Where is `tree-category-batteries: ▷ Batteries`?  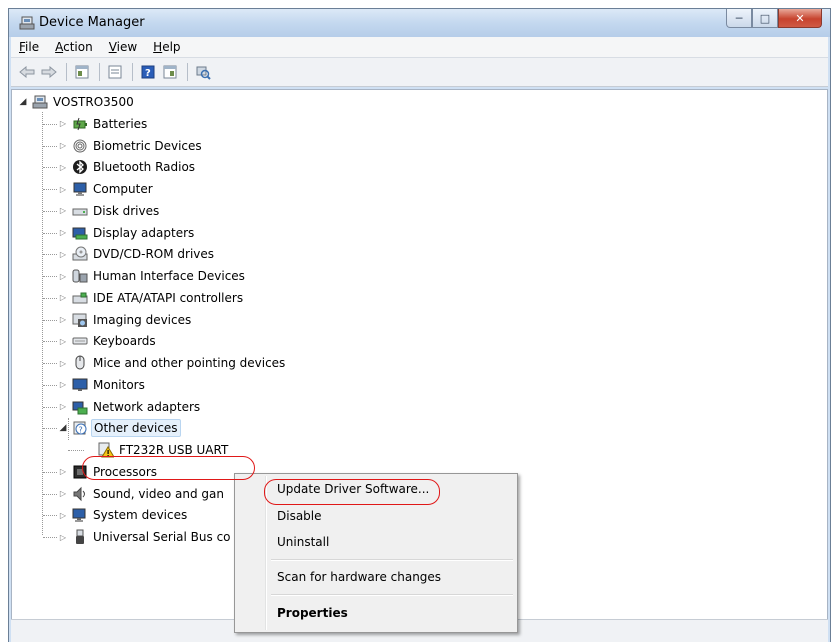
tree-category-batteries: ▷ Batteries is located at coordinates (103, 124).